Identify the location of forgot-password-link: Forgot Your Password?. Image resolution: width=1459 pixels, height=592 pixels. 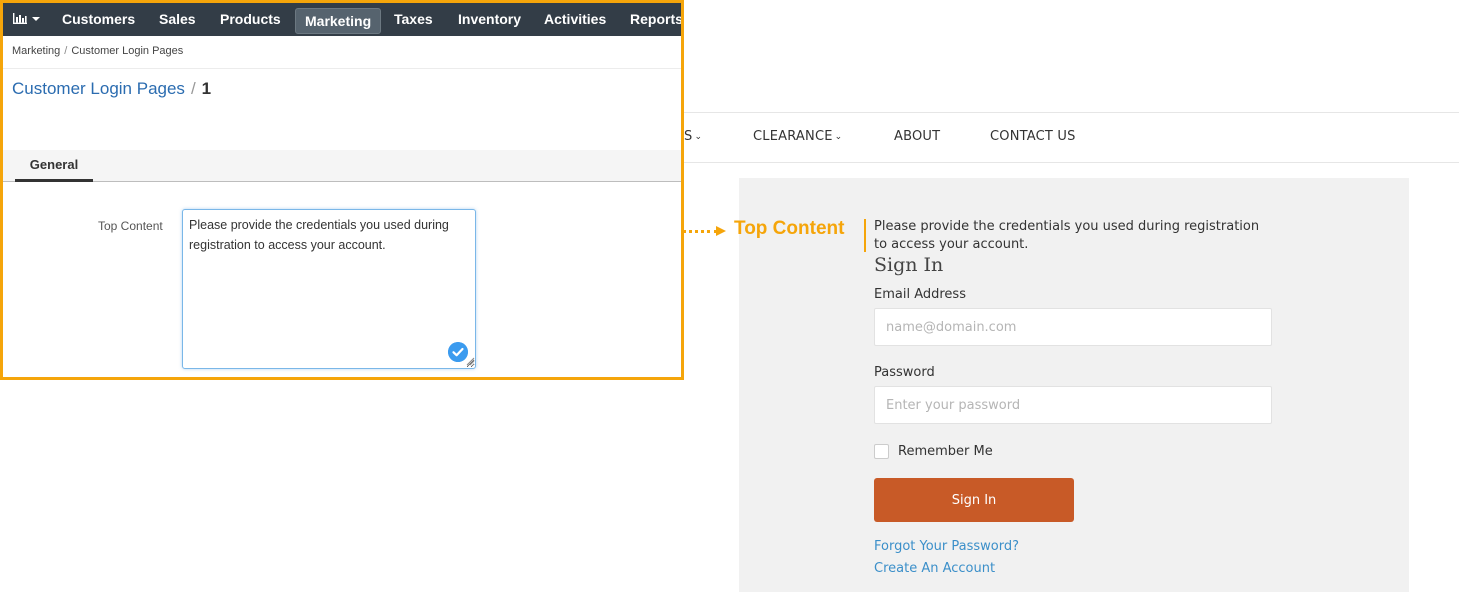
(946, 546).